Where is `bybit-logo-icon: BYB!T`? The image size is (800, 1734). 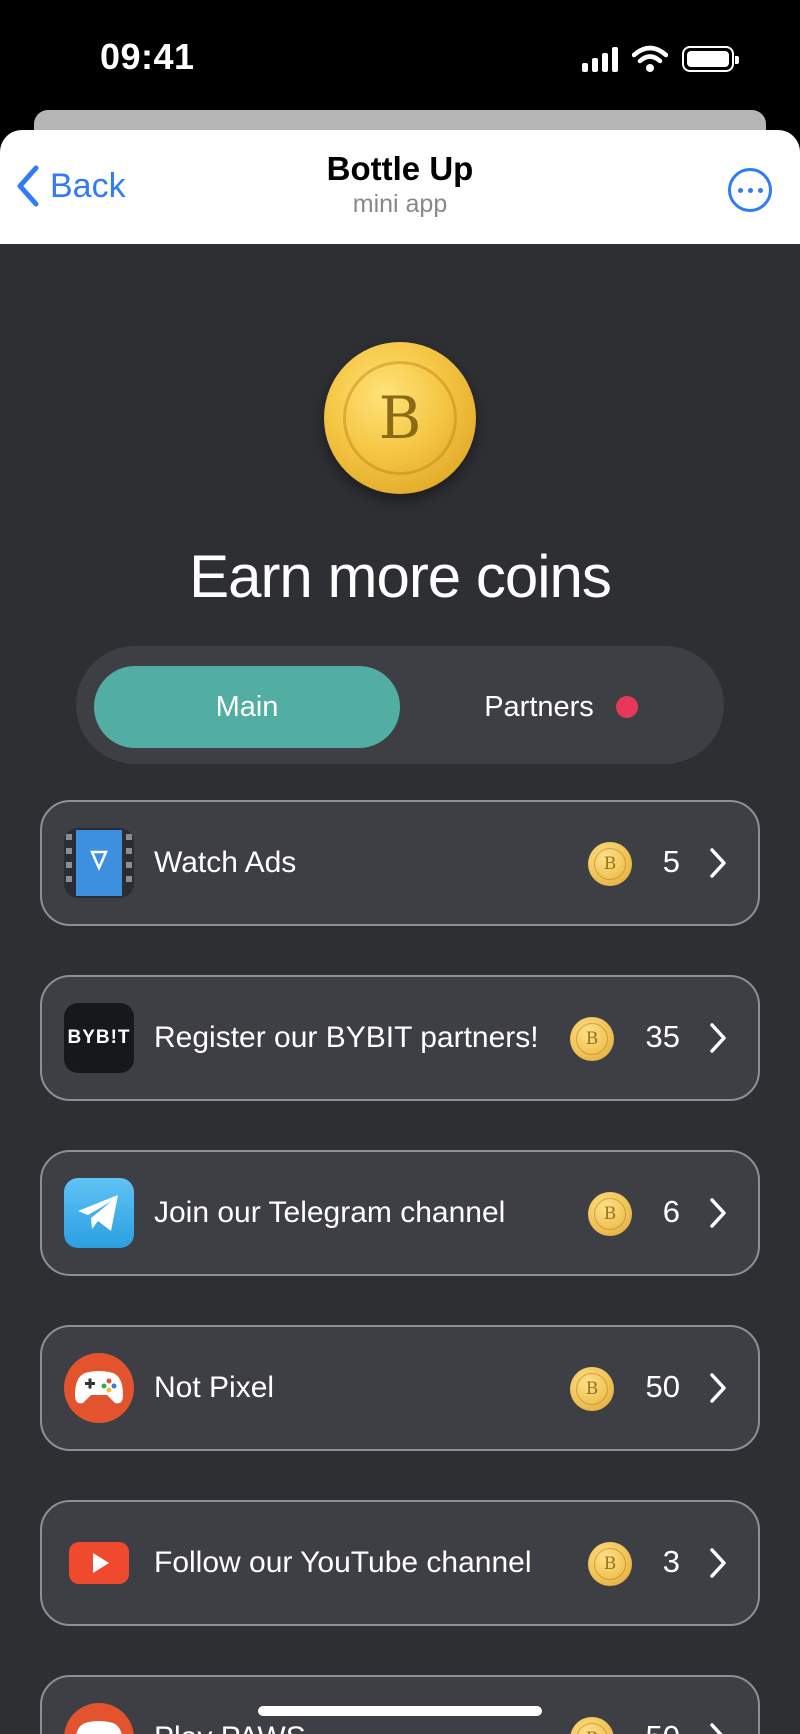 bybit-logo-icon: BYB!T is located at coordinates (99, 1038).